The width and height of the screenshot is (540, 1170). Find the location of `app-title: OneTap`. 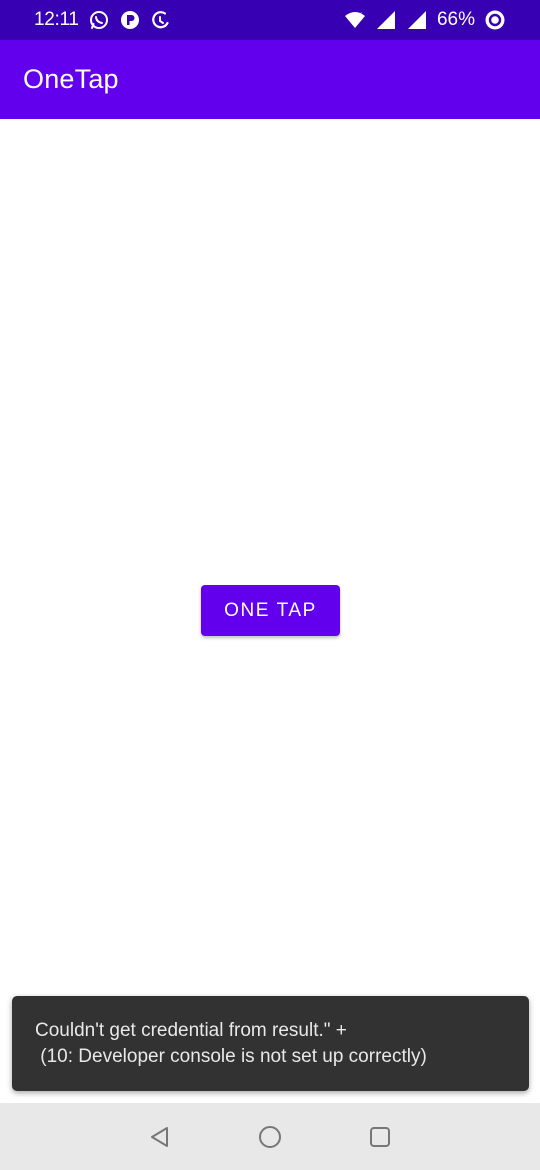

app-title: OneTap is located at coordinates (71, 79).